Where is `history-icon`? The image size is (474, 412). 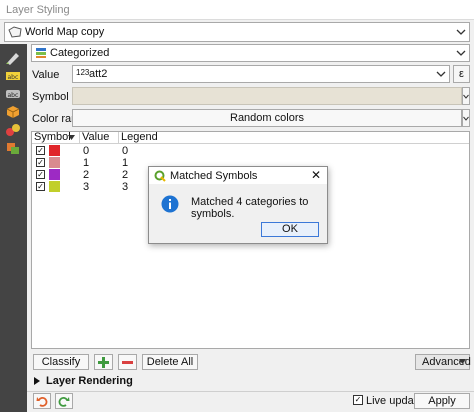
history-icon is located at coordinates (13, 148).